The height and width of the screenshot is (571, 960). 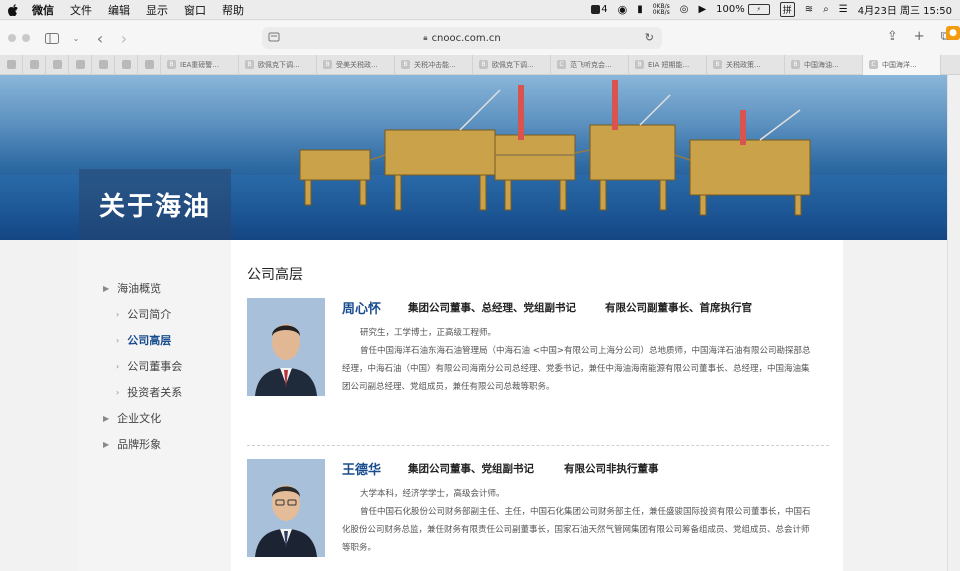 I want to click on sidebar-item-label: 投资者关系, so click(x=154, y=392).